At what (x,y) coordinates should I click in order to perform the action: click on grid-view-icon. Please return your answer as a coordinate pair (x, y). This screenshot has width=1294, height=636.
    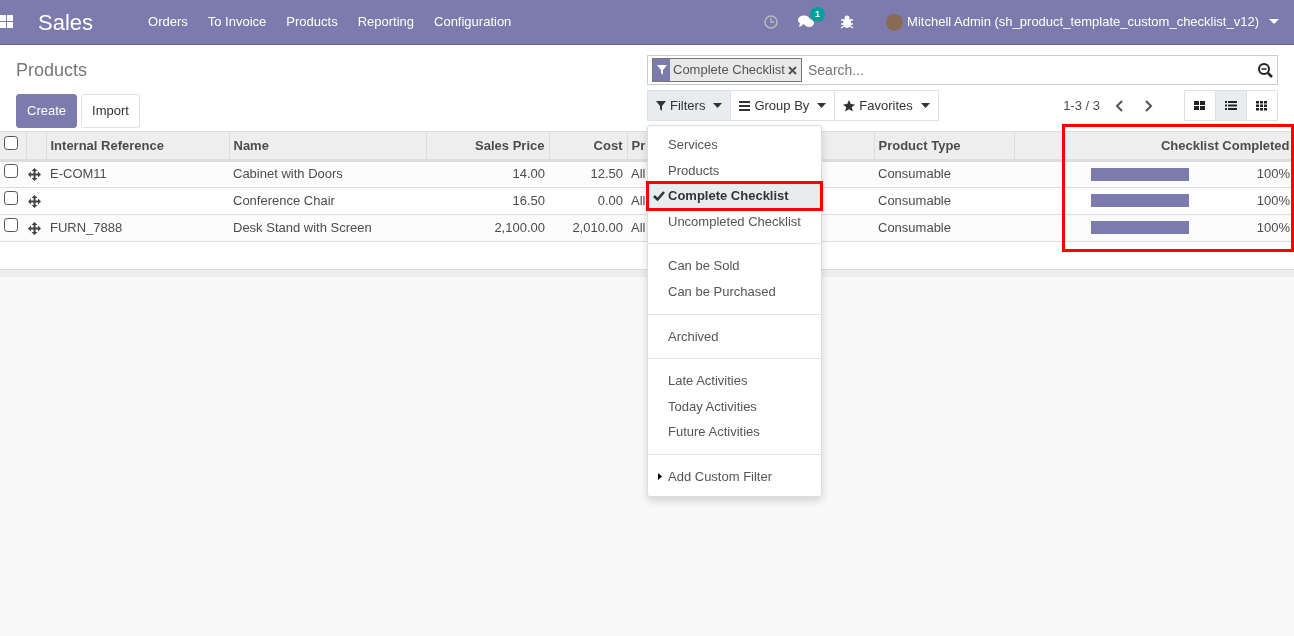
    Looking at the image, I should click on (1262, 105).